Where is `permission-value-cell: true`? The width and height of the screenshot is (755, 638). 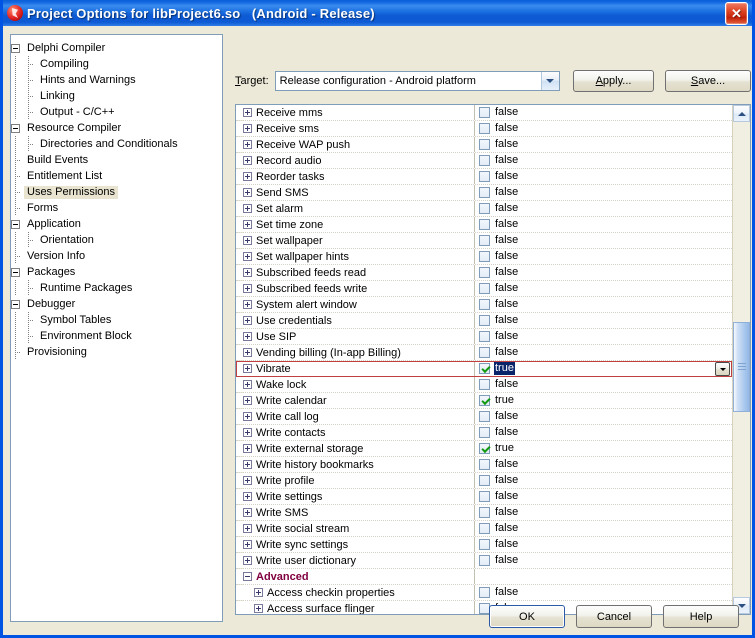
permission-value-cell: true is located at coordinates (603, 400).